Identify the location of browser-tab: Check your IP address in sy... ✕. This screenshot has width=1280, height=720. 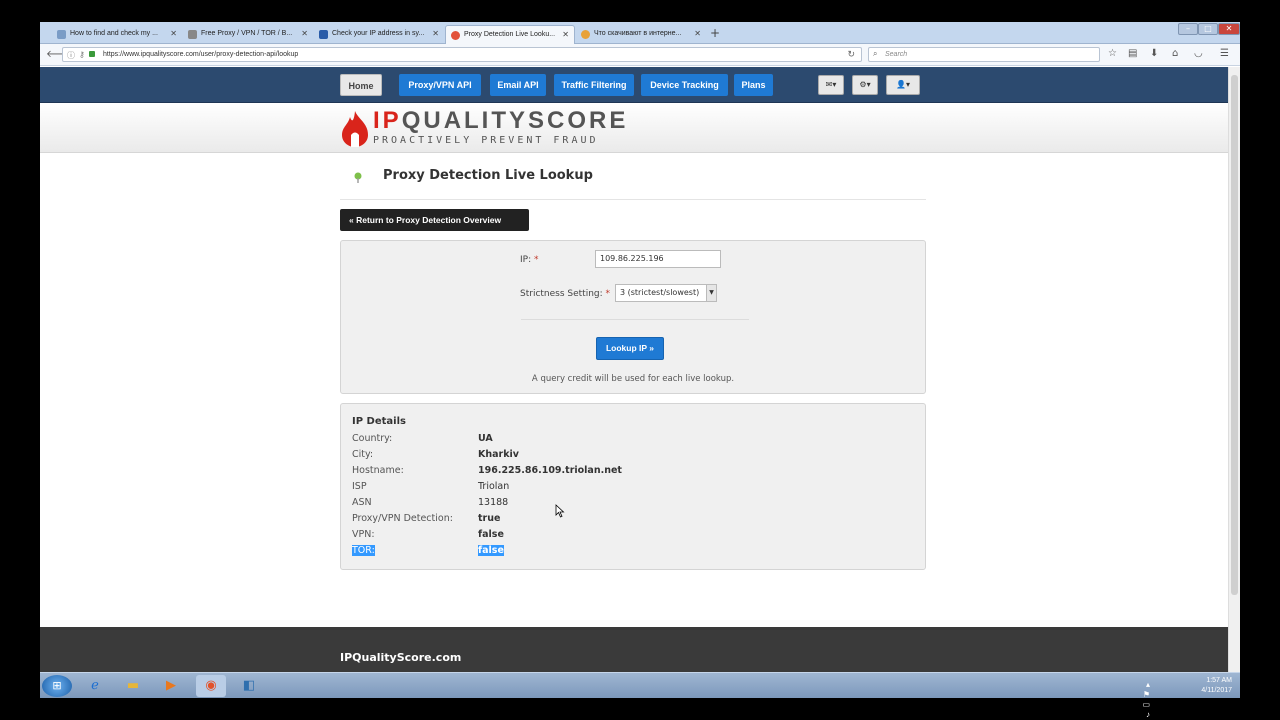
(379, 34).